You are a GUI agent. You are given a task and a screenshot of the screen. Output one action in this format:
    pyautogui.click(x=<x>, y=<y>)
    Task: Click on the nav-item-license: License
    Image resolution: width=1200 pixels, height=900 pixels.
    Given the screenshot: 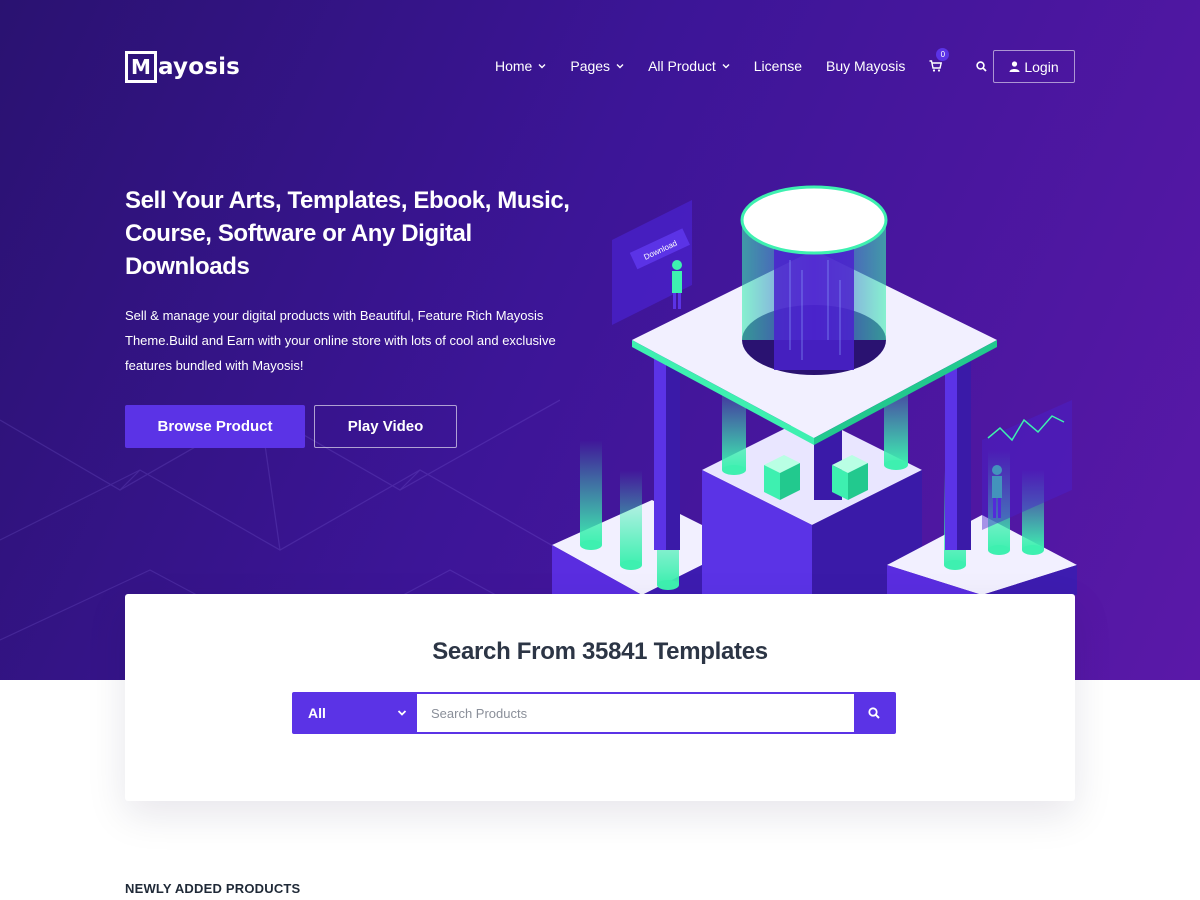 What is the action you would take?
    pyautogui.click(x=778, y=66)
    